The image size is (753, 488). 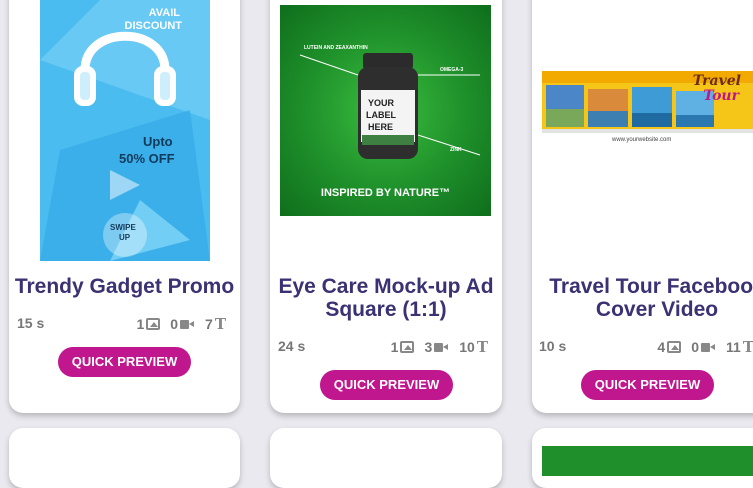 What do you see at coordinates (647, 111) in the screenshot?
I see `template-thumbnail: Travel Tour www.yourwebsite.com` at bounding box center [647, 111].